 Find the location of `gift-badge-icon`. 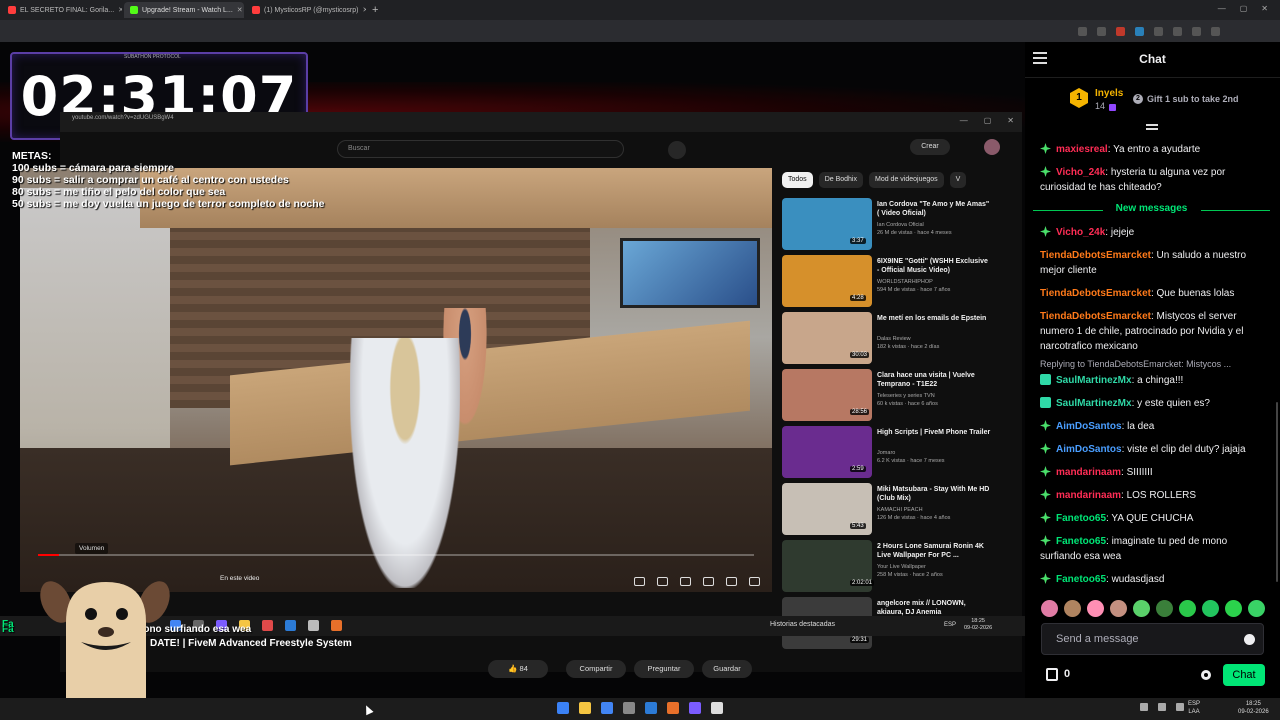

gift-badge-icon is located at coordinates (1045, 379).